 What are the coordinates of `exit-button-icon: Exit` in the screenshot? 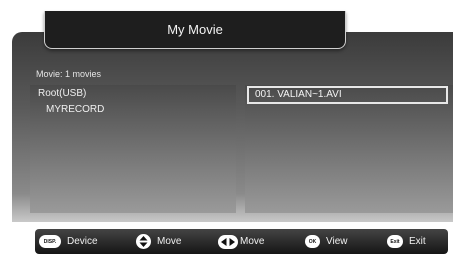 It's located at (395, 241).